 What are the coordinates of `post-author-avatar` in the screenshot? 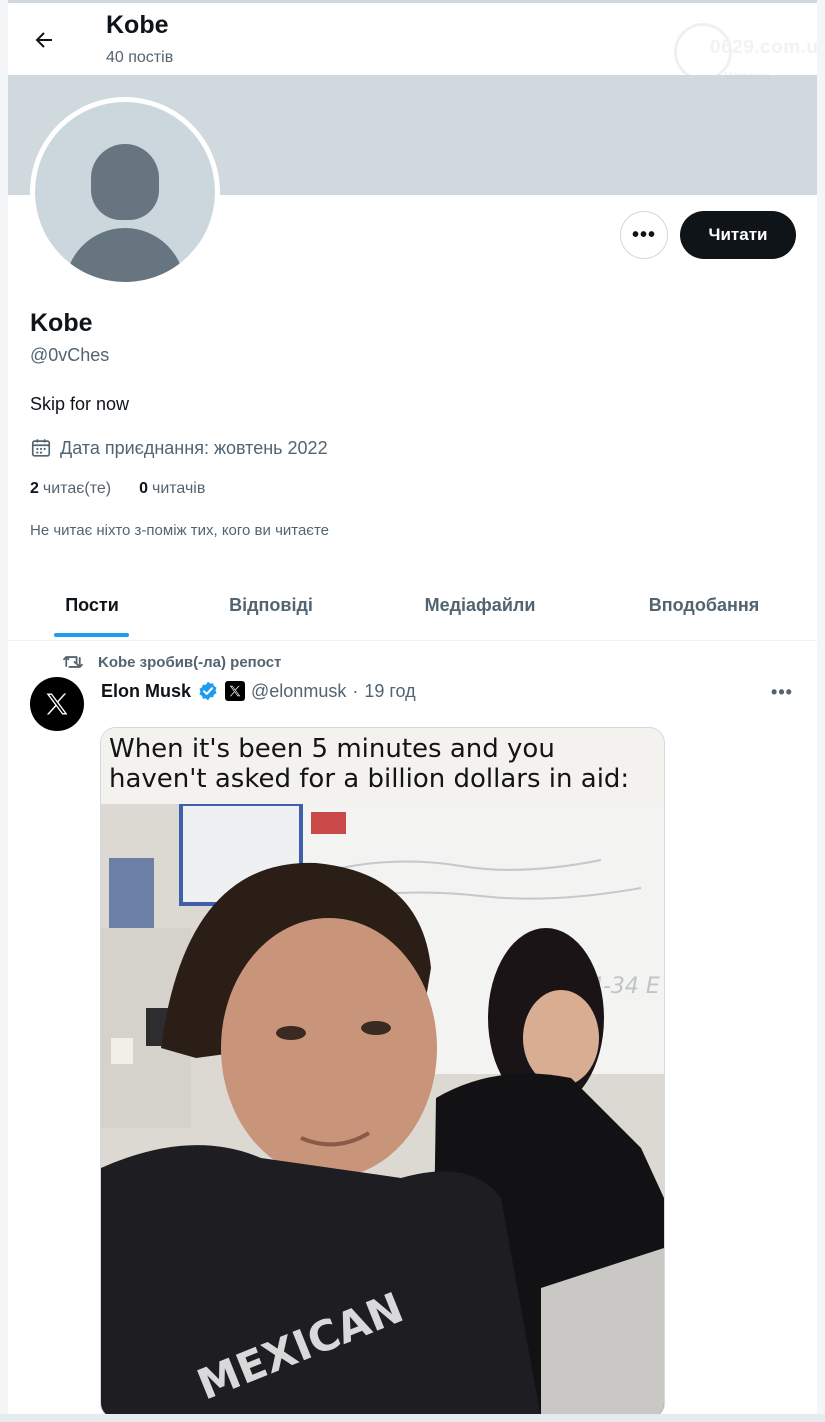 It's located at (57, 704).